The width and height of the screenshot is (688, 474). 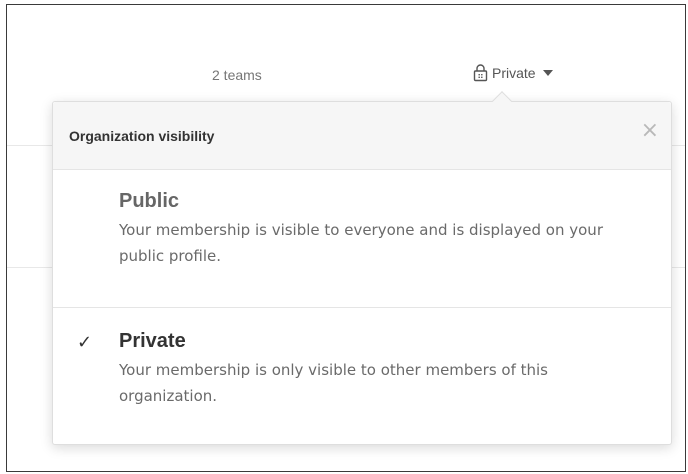 What do you see at coordinates (85, 342) in the screenshot?
I see `checkmark-icon: ✓` at bounding box center [85, 342].